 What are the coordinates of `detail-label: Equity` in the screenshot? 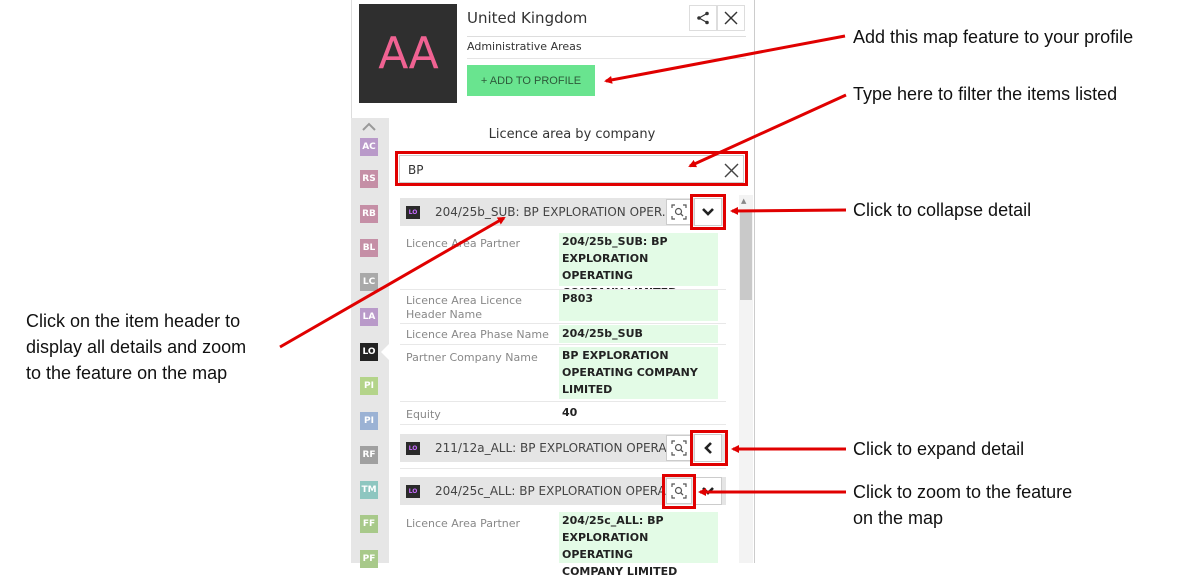 It's located at (423, 414).